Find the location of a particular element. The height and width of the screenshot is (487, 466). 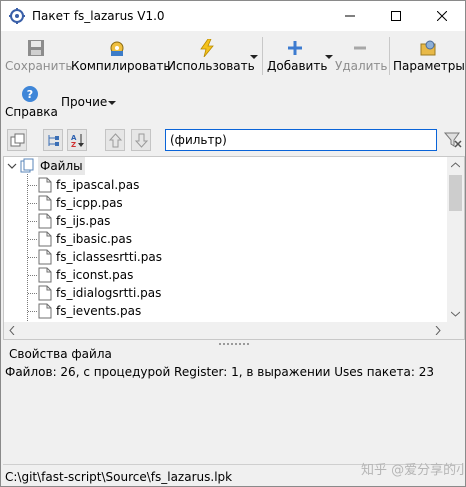

tree-file-label: fs_iclassesrtti.pas is located at coordinates (109, 257).